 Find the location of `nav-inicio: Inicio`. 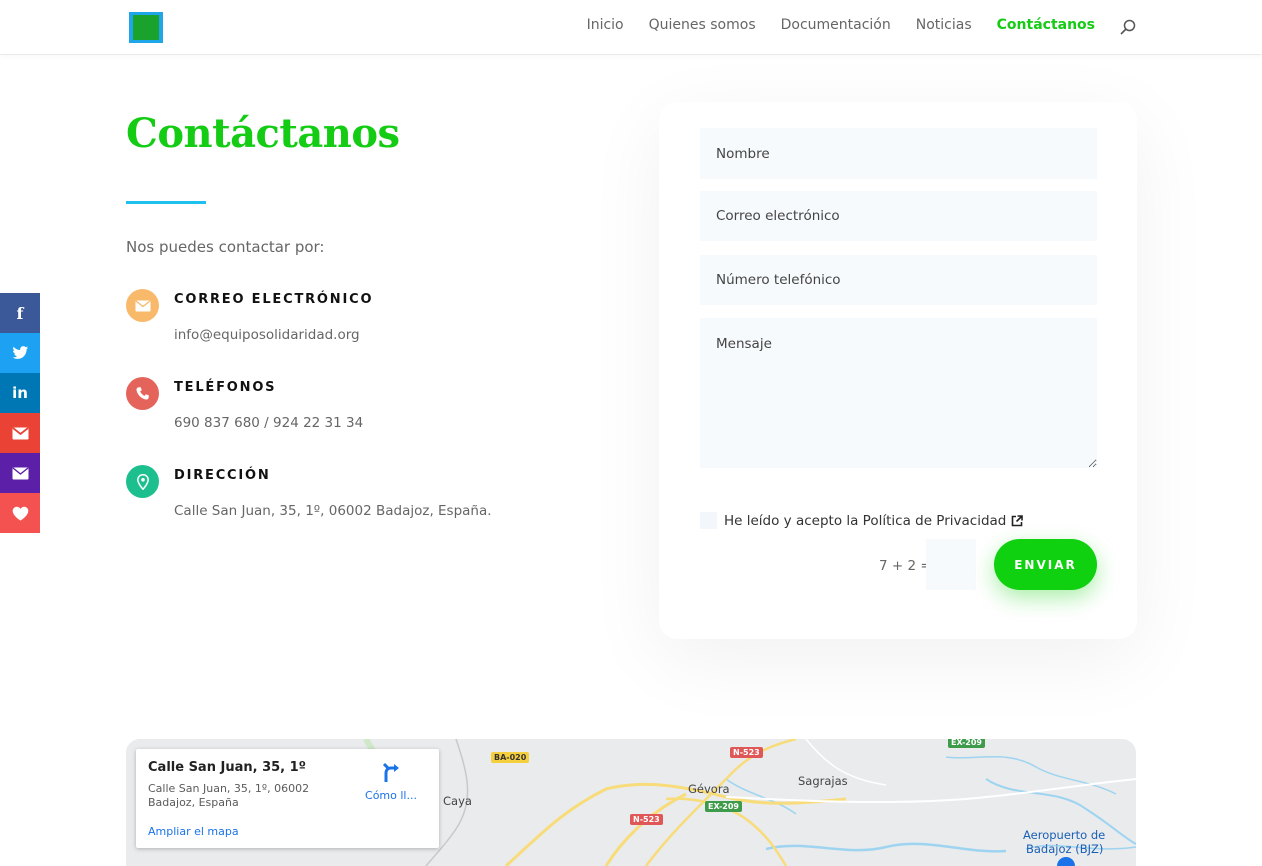

nav-inicio: Inicio is located at coordinates (605, 25).